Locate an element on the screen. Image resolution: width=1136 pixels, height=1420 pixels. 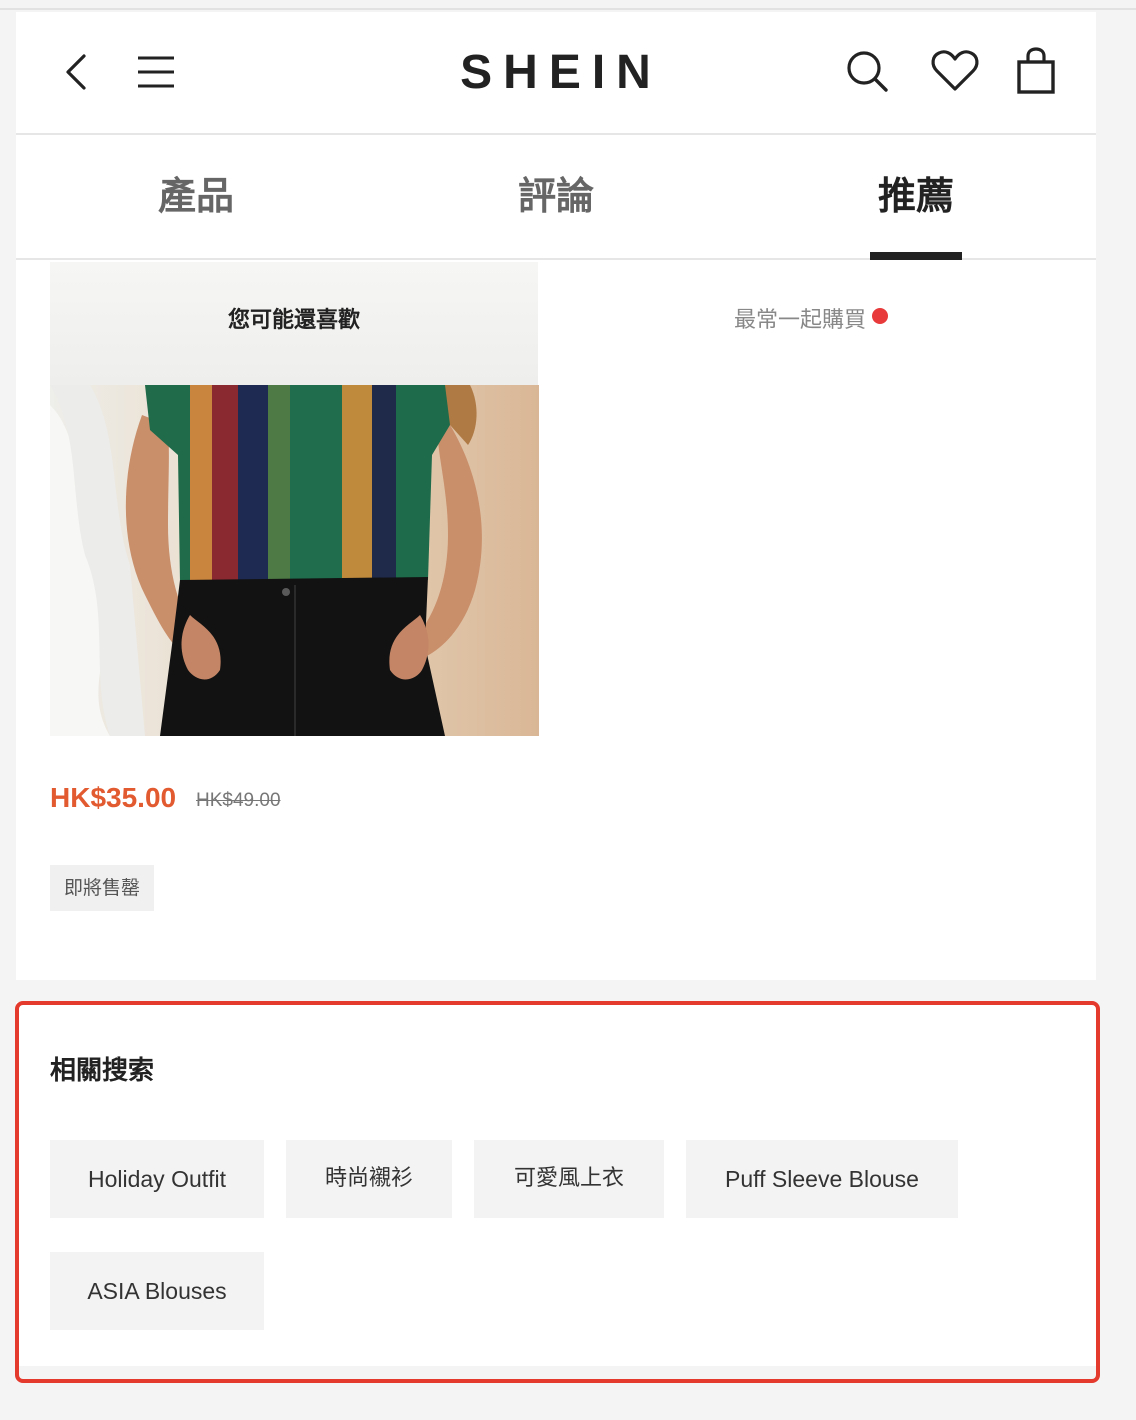
search-chip: Puff Sleeve Blouse is located at coordinates (822, 1179).